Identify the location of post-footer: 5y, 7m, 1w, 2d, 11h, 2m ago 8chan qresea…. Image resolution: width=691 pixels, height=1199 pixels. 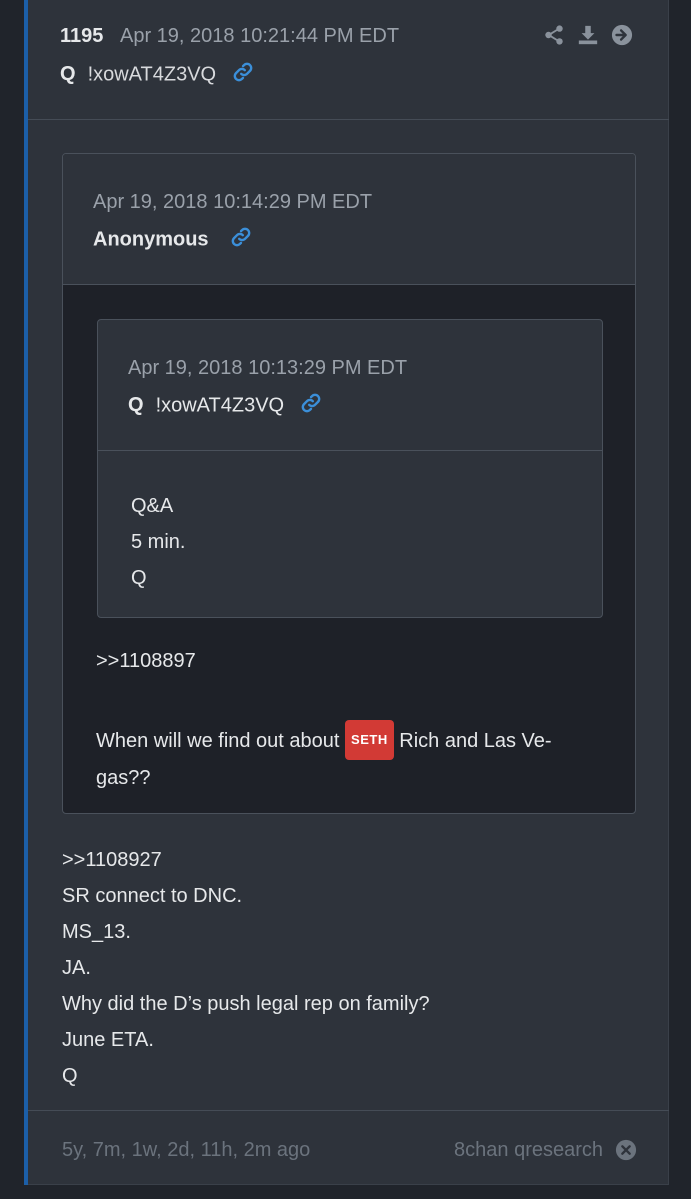
(348, 1147).